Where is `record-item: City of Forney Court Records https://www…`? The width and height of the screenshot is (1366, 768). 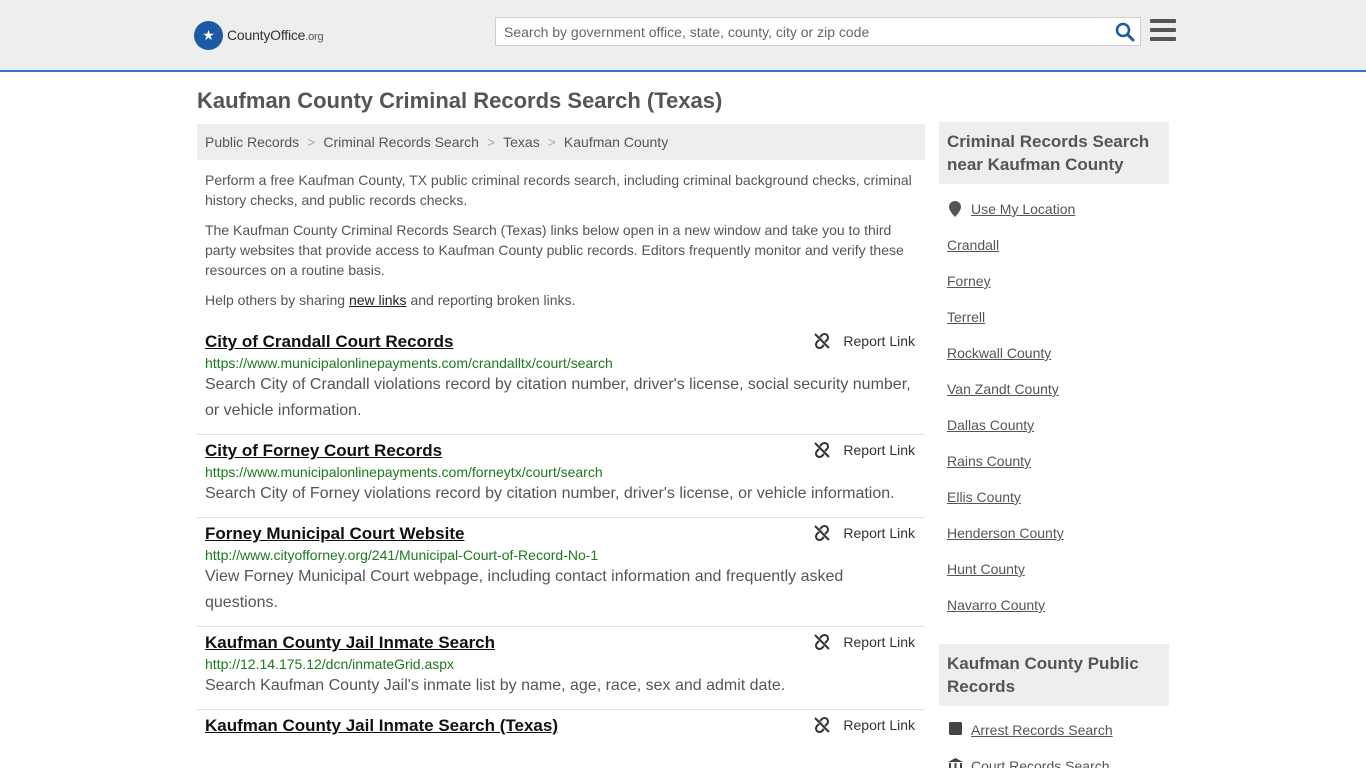 record-item: City of Forney Court Records https://www… is located at coordinates (561, 476).